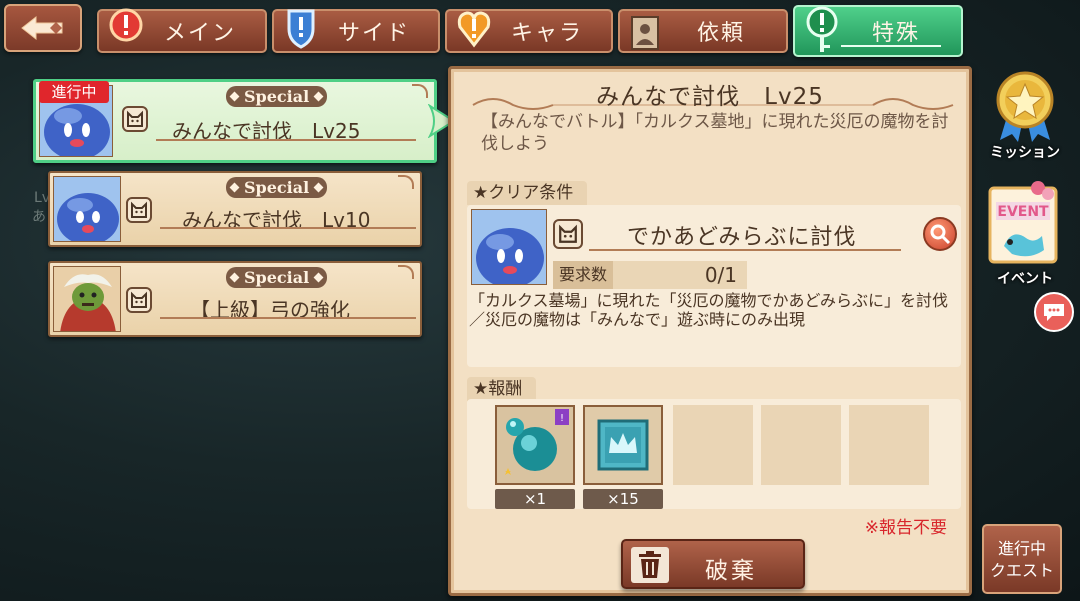 The height and width of the screenshot is (601, 1080). I want to click on required-count-row: 要求数 0/1, so click(650, 275).